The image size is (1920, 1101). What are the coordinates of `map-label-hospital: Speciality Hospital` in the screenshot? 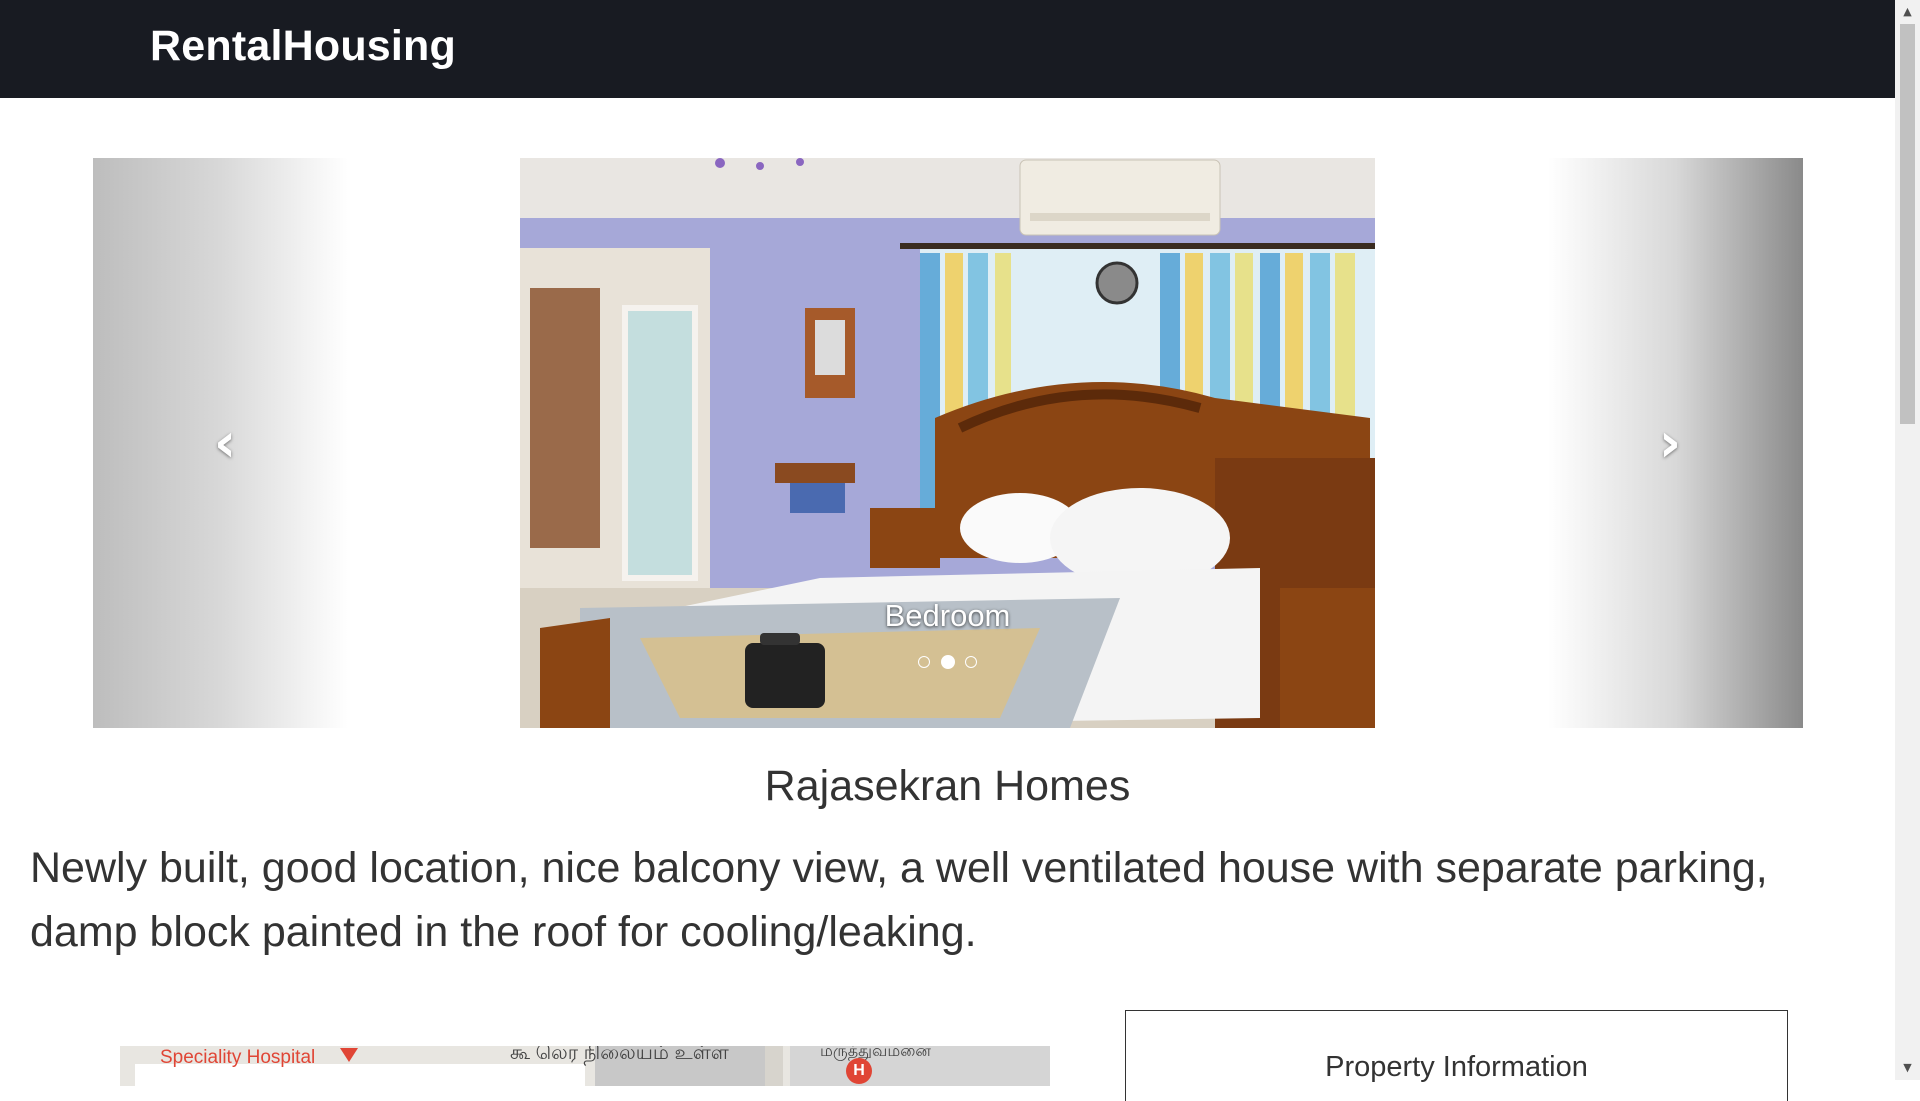 It's located at (238, 1057).